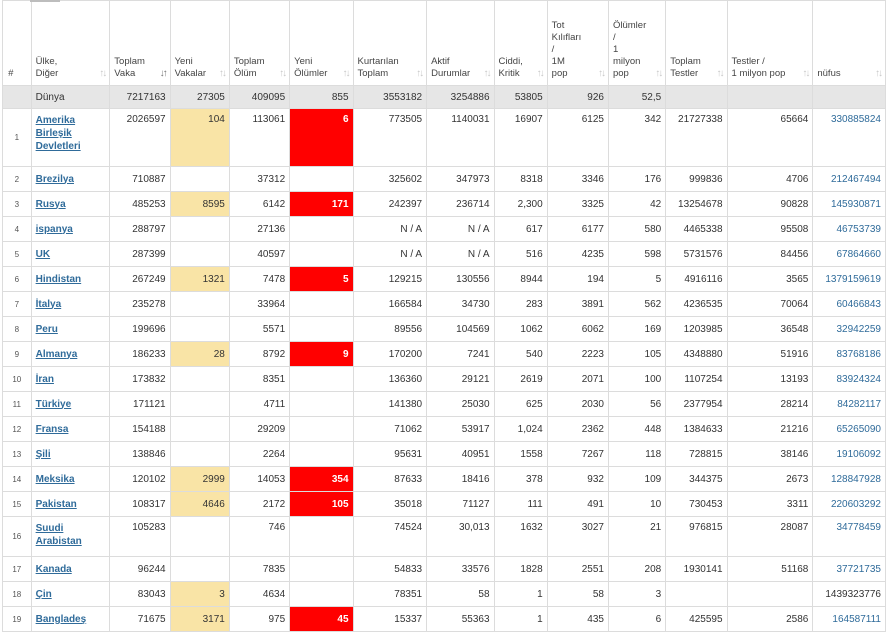 The height and width of the screenshot is (632, 886). What do you see at coordinates (849, 504) in the screenshot?
I see `cell-population: 220603292` at bounding box center [849, 504].